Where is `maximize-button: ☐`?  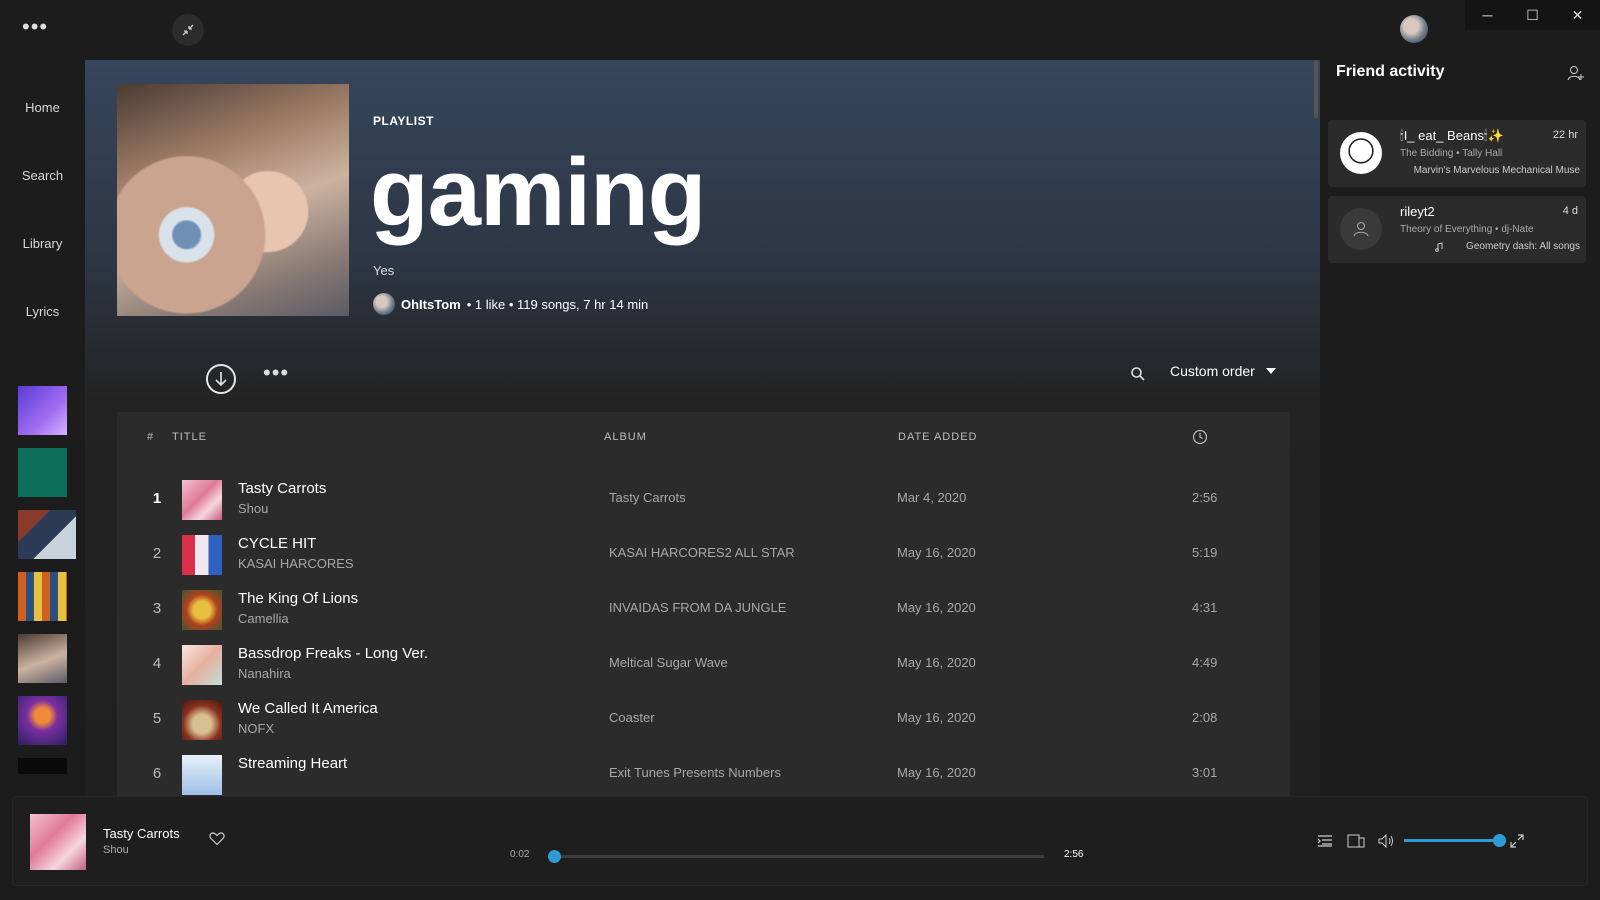 maximize-button: ☐ is located at coordinates (1532, 15).